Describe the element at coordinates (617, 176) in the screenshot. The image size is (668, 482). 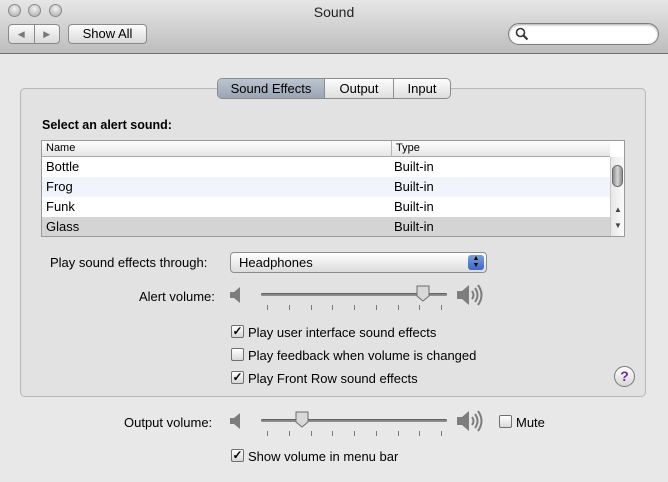
I see `scrollbar-thumb` at that location.